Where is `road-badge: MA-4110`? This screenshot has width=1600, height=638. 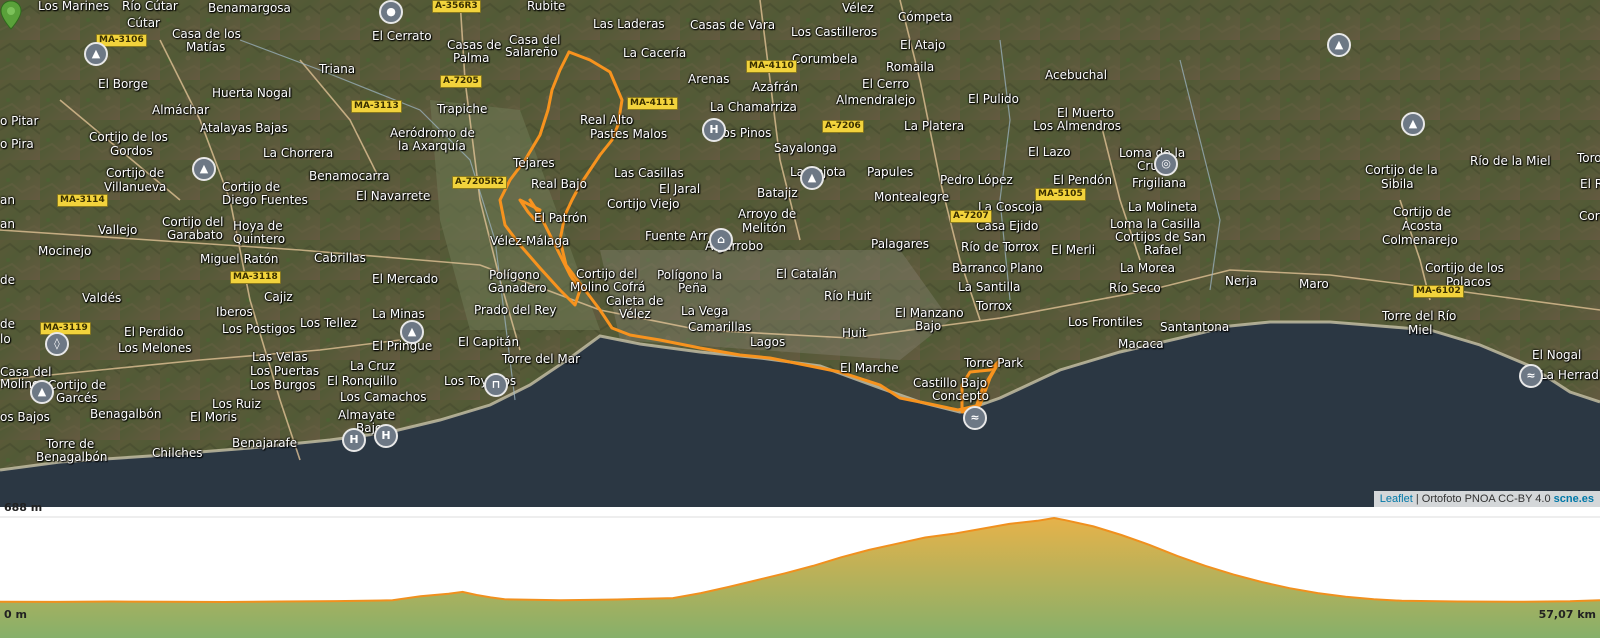 road-badge: MA-4110 is located at coordinates (771, 66).